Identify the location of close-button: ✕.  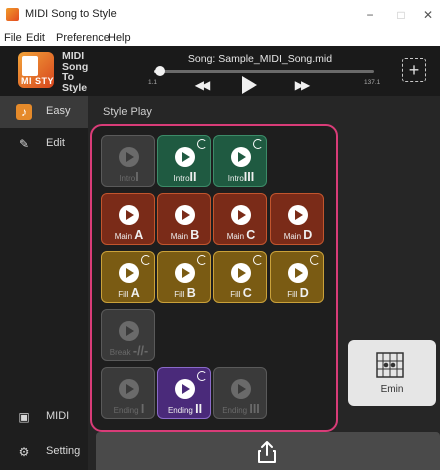
(428, 15).